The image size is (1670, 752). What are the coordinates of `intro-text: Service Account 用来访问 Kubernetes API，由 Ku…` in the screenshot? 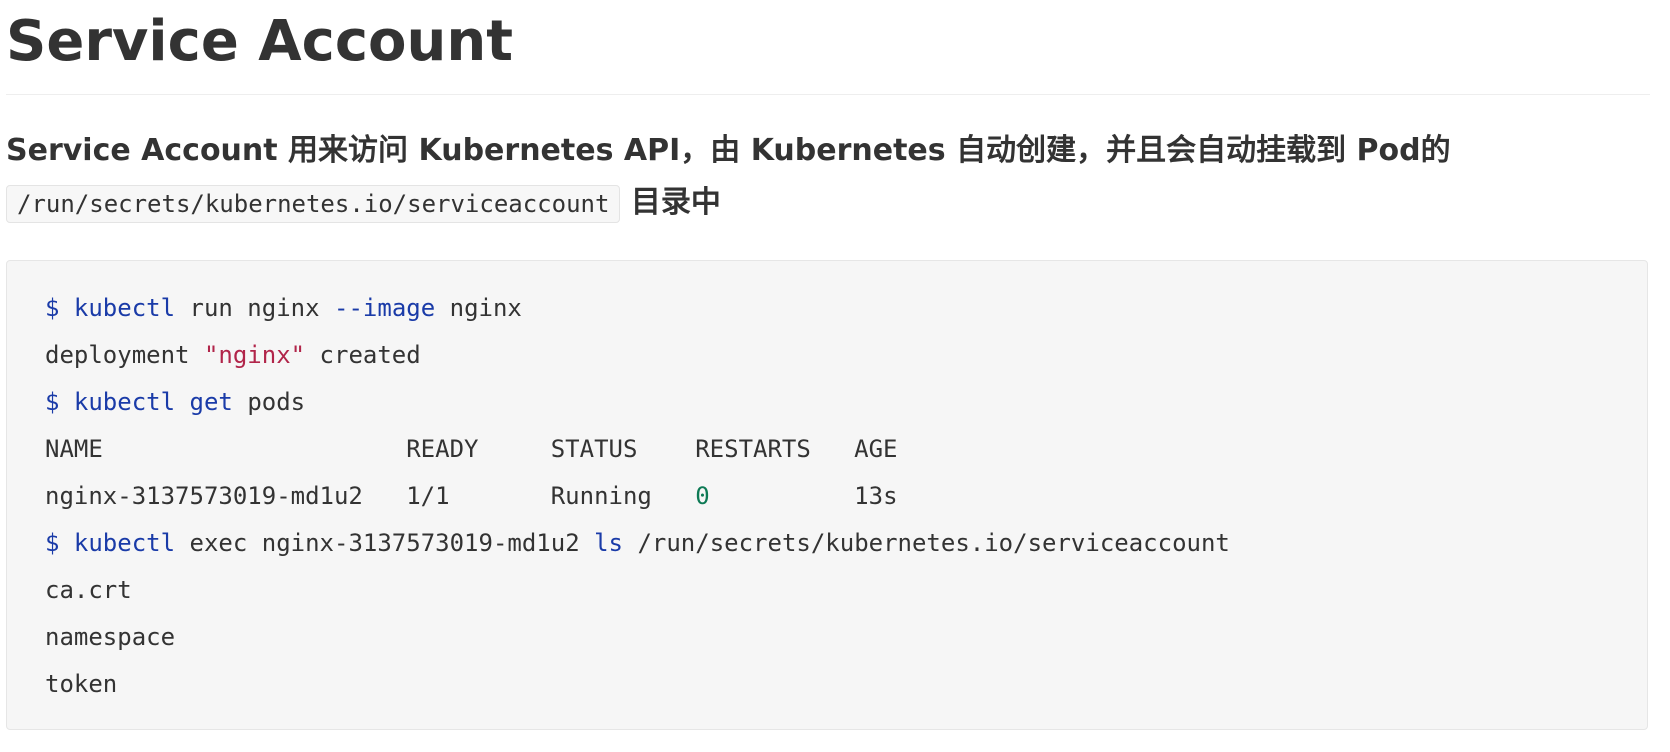 It's located at (728, 150).